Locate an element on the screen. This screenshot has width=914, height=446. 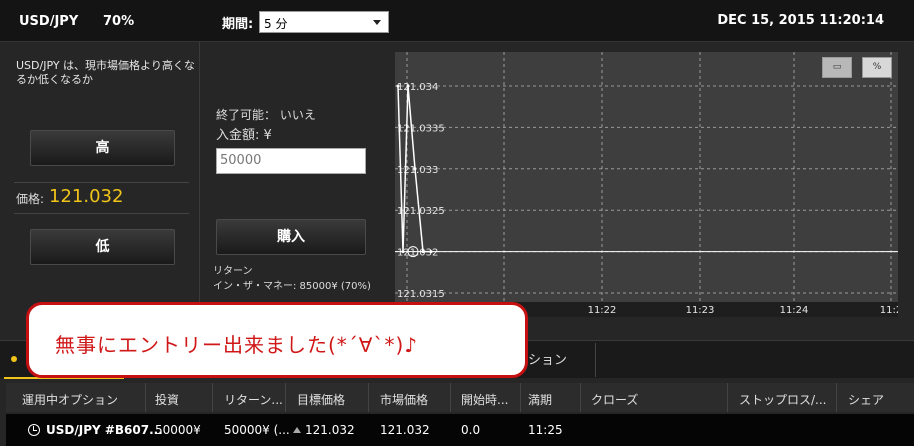
active-tab-dot-icon is located at coordinates (14, 359).